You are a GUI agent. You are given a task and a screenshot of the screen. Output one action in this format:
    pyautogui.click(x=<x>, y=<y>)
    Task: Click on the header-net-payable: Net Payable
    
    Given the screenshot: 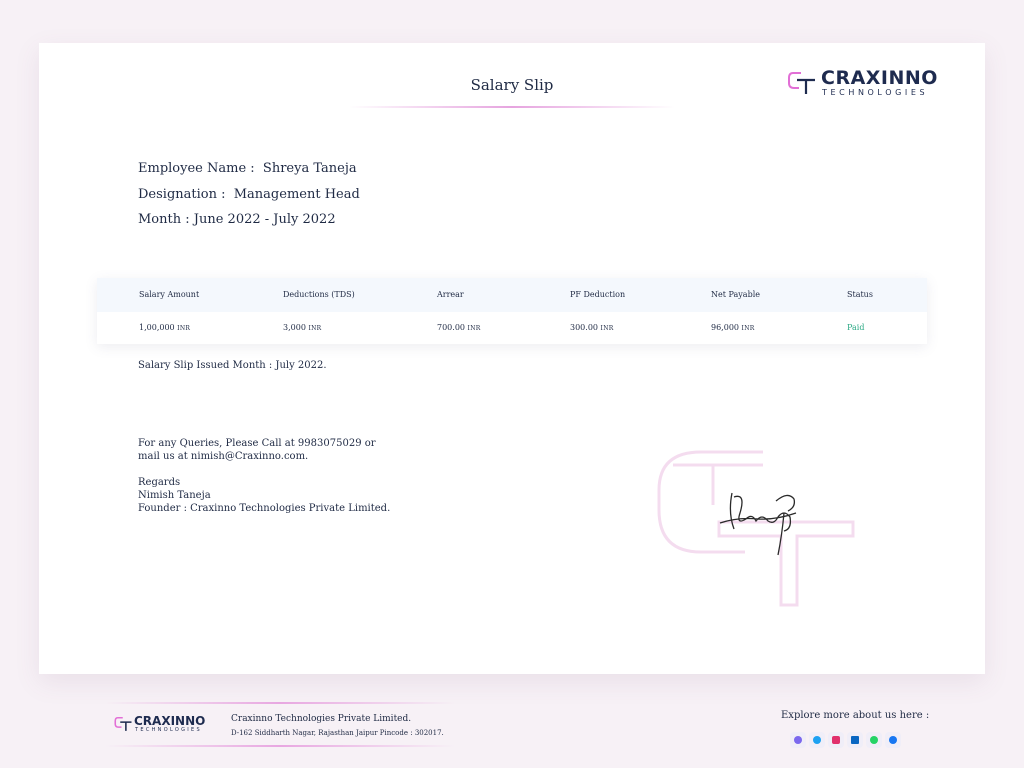 What is the action you would take?
    pyautogui.click(x=735, y=294)
    